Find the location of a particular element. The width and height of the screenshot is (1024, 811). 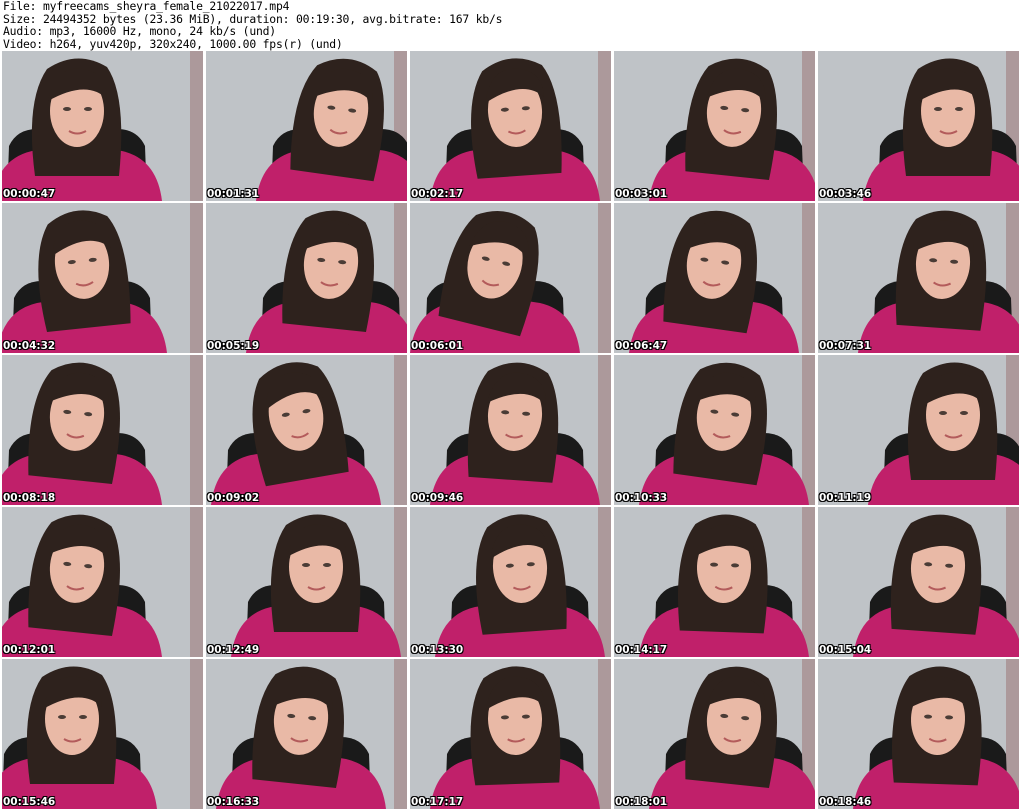

timestamp-label: 00:12:49 is located at coordinates (233, 650).